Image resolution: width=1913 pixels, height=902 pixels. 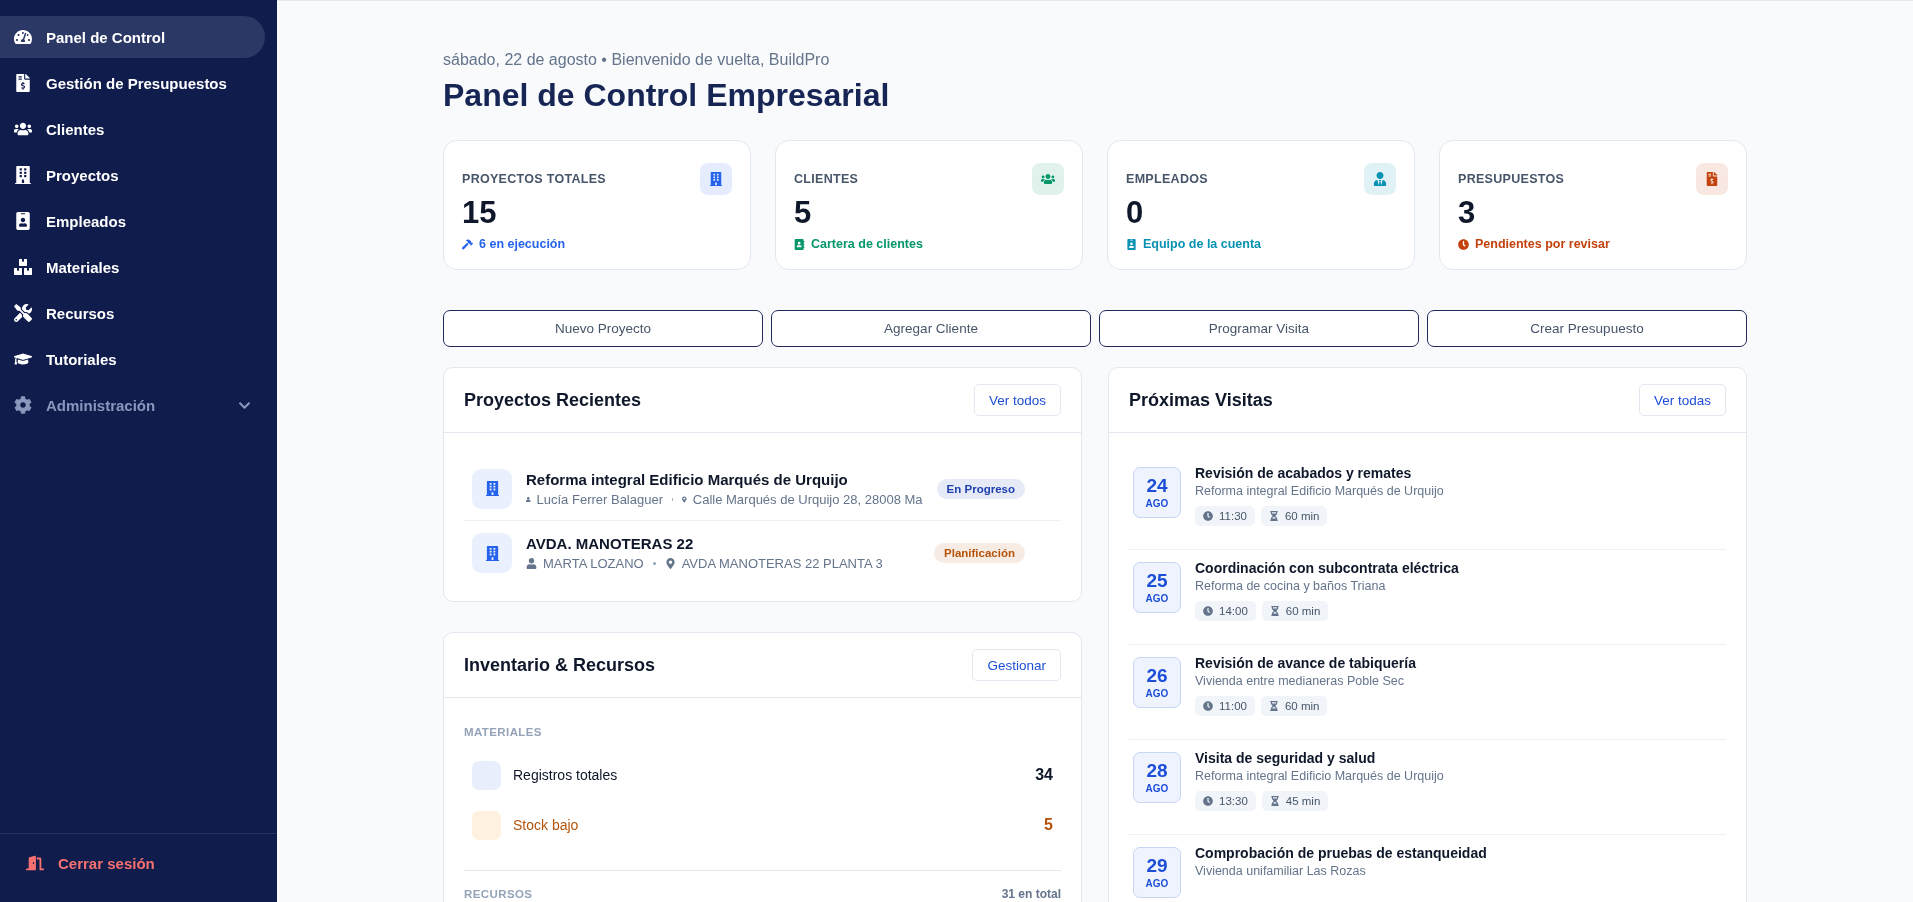 What do you see at coordinates (1587, 328) in the screenshot?
I see `action-button: Crear Presupuesto` at bounding box center [1587, 328].